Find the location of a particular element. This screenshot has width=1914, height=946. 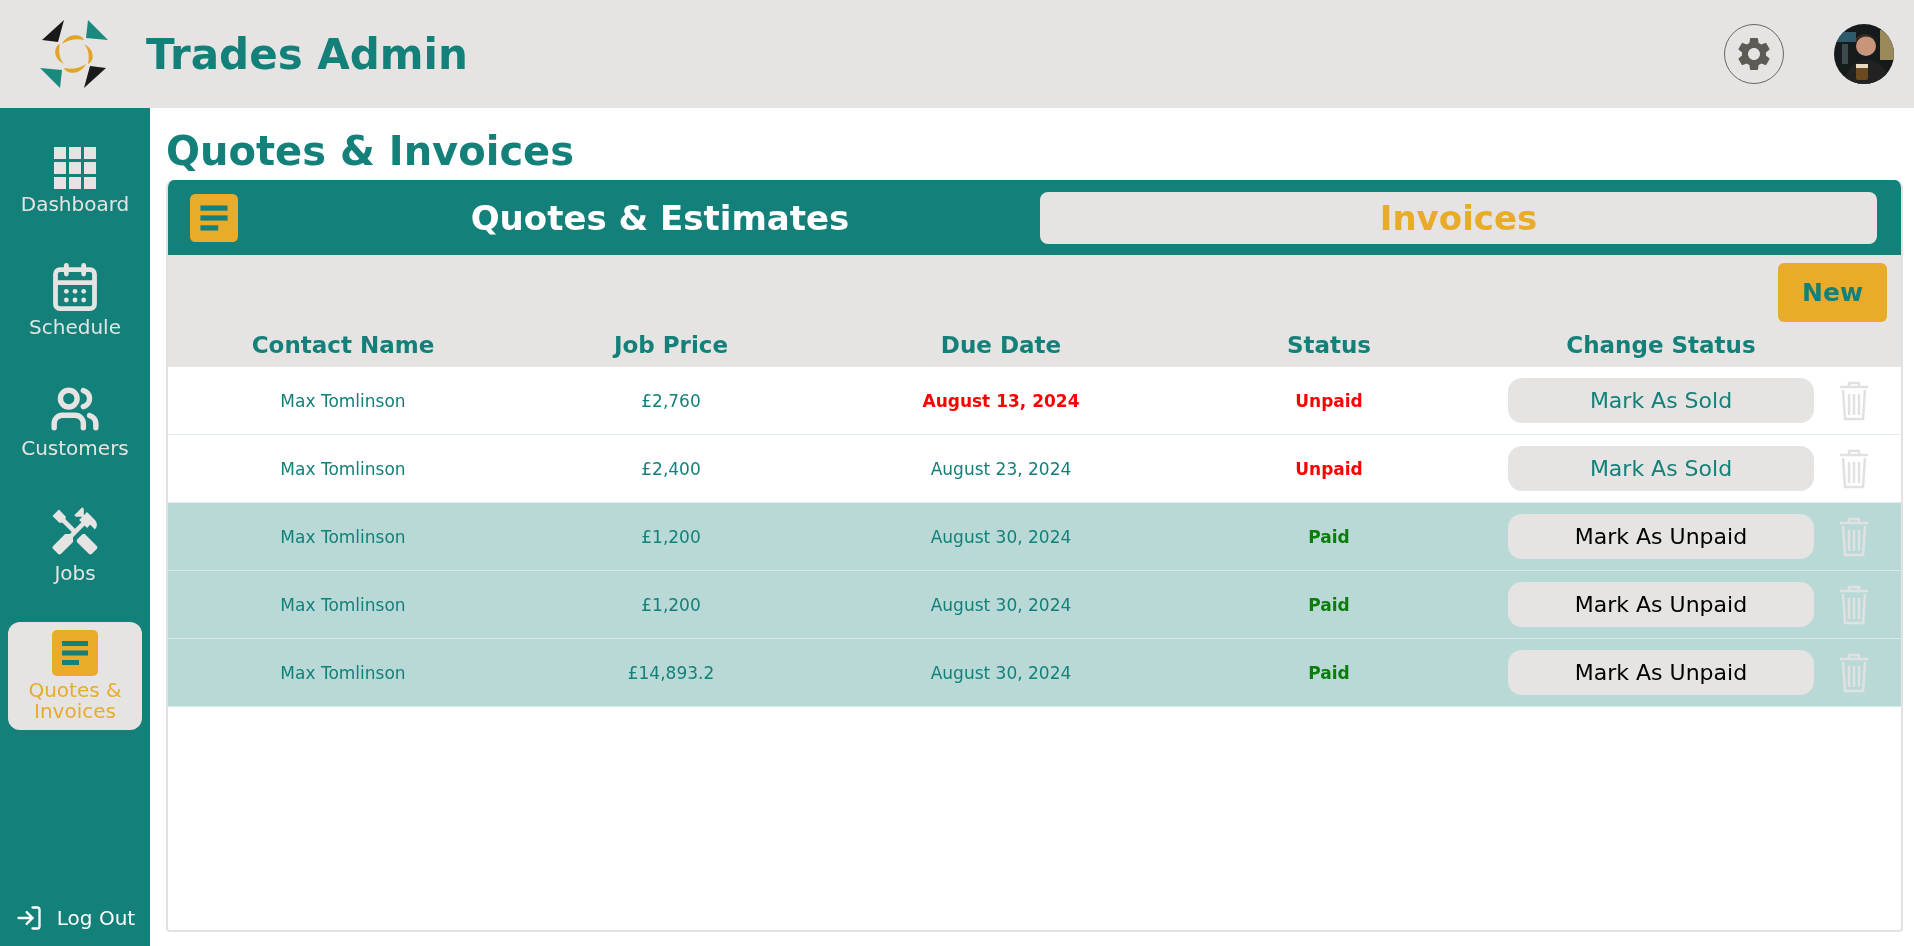

column-header: Due Date is located at coordinates (1001, 344).